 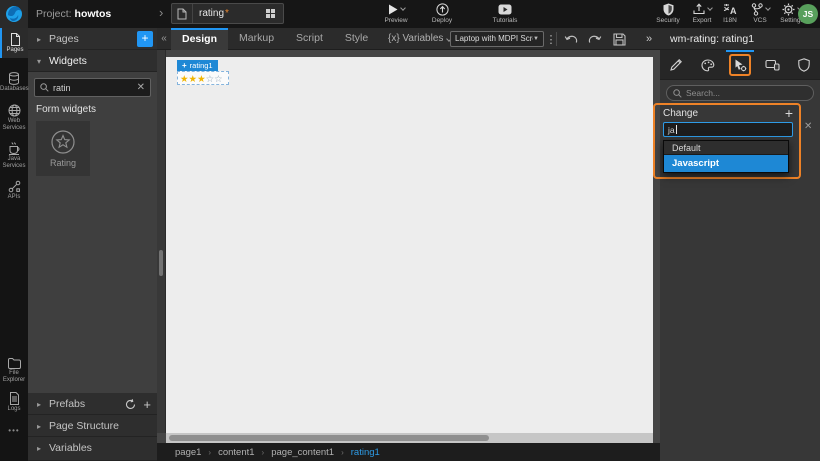 I want to click on breadcrumb-page-content1: page_content1, so click(x=302, y=452).